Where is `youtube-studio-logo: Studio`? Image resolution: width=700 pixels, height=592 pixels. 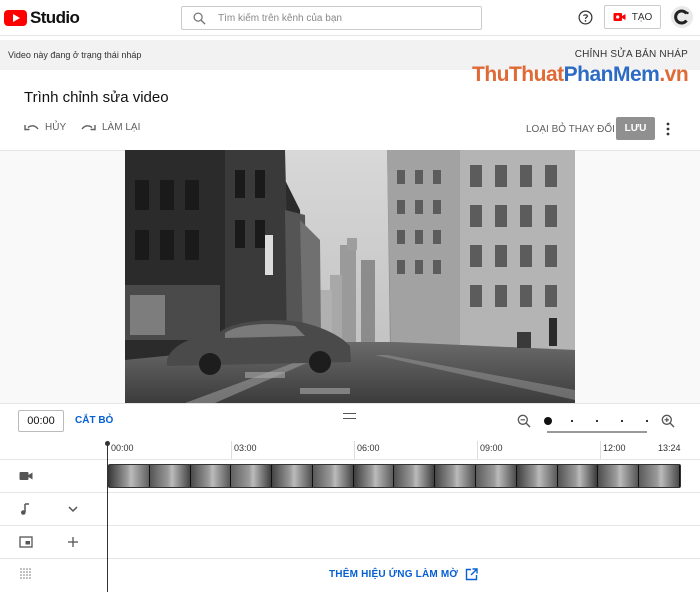 youtube-studio-logo: Studio is located at coordinates (42, 18).